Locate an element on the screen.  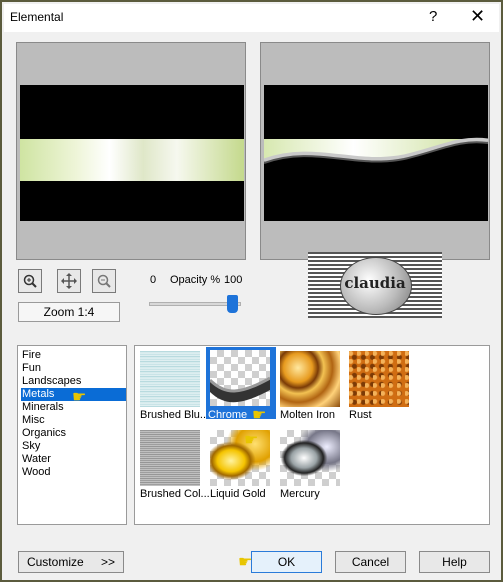
help-title-button: ? is located at coordinates (433, 16).